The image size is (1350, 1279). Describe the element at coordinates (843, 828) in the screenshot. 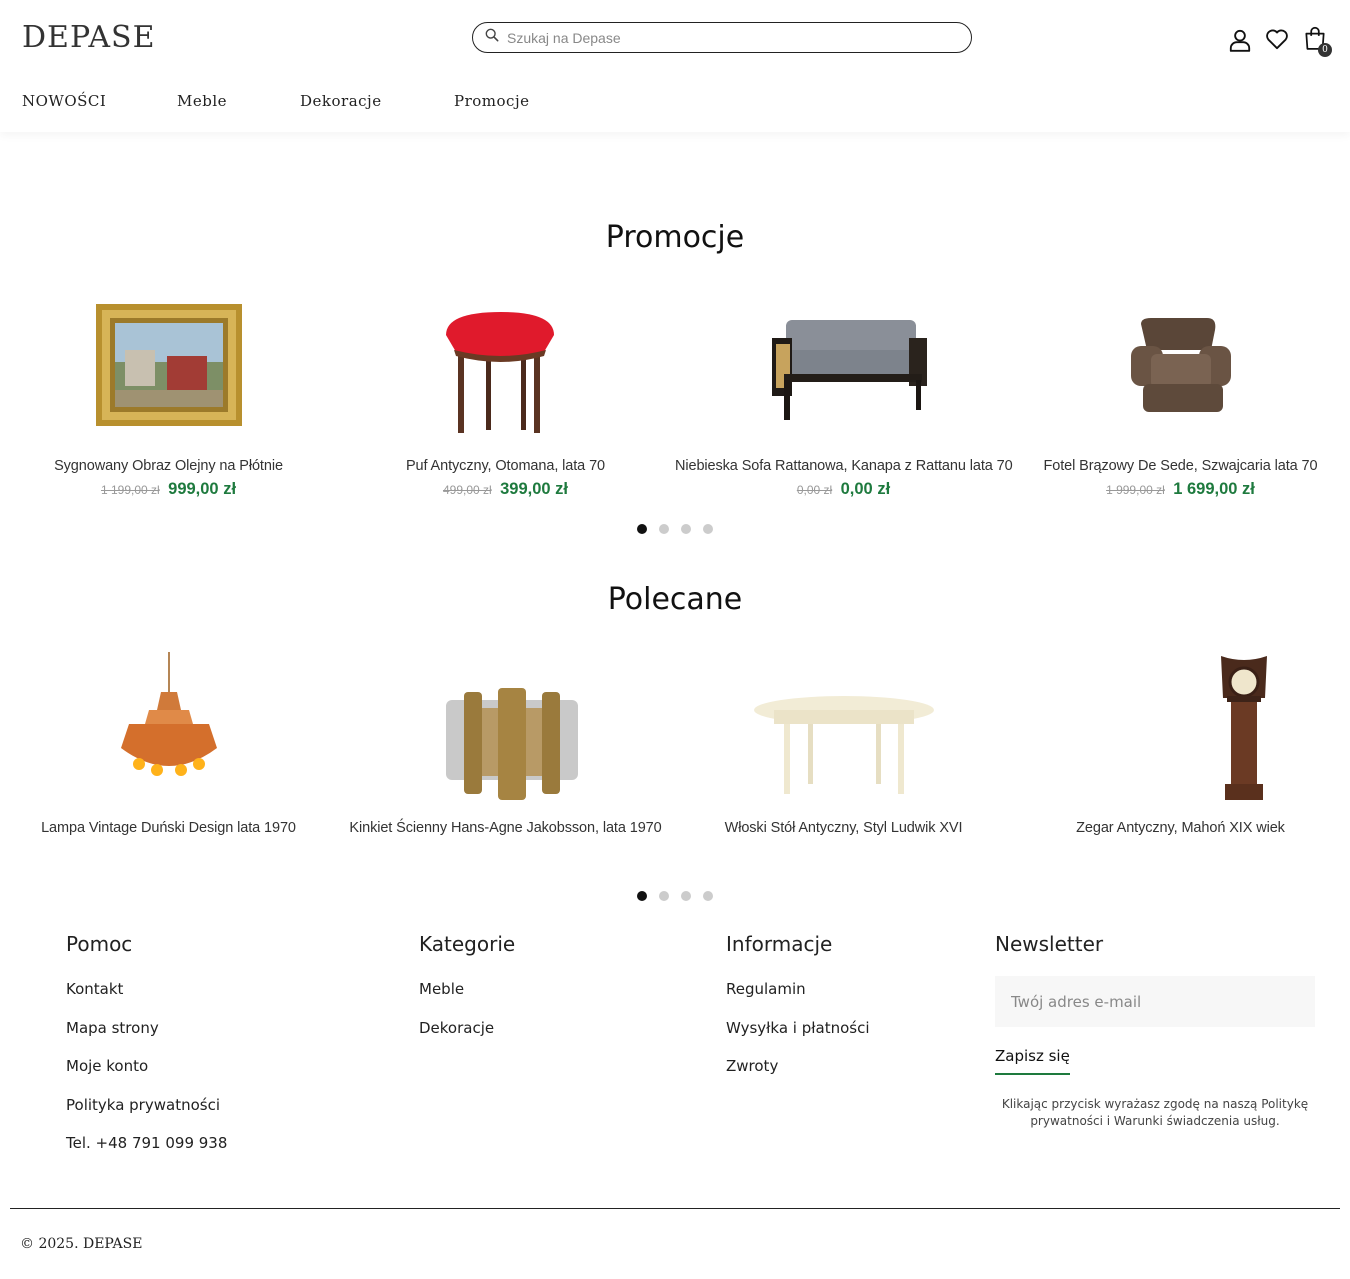

I see `product-name: Włoski Stół Antyczny, Styl Ludwik XVI` at that location.